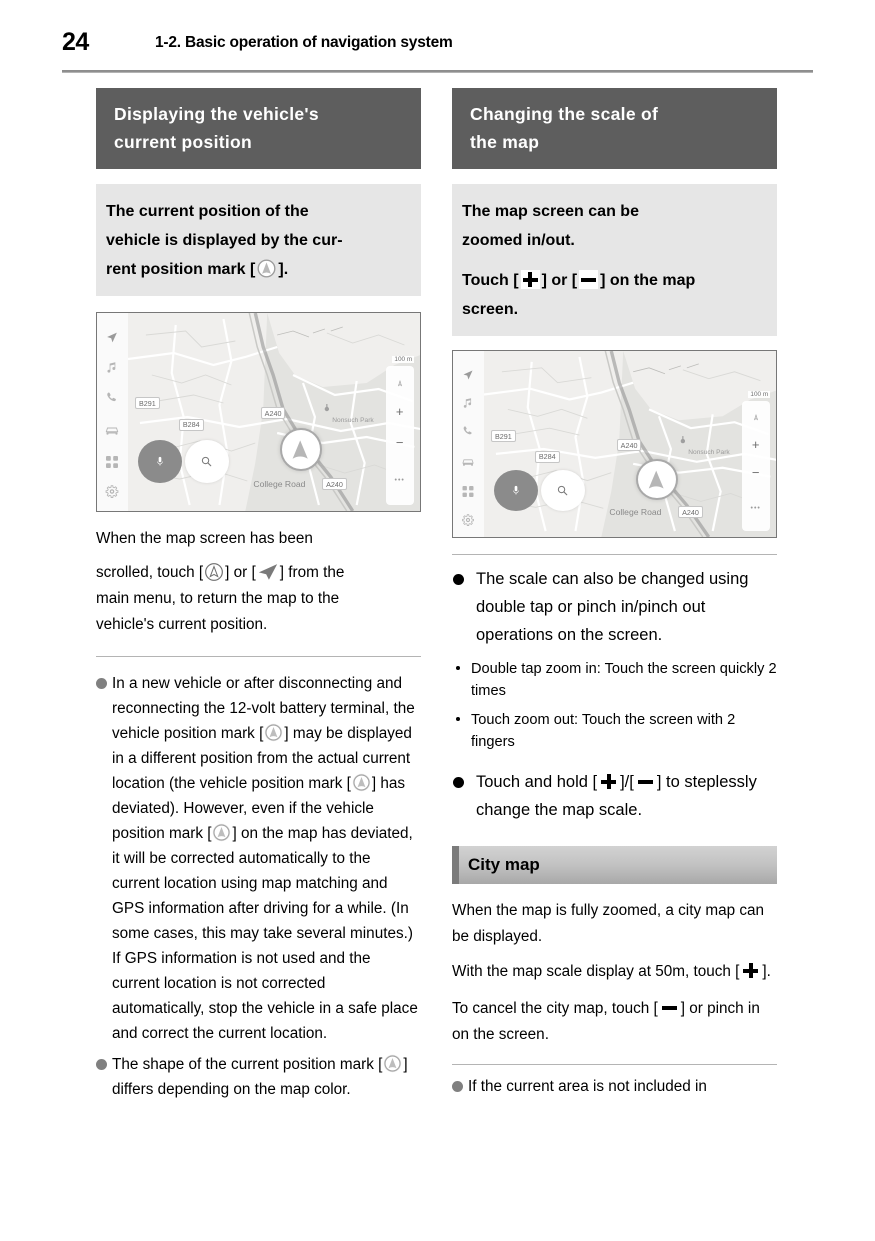 This screenshot has height=1241, width=875. What do you see at coordinates (648, 280) in the screenshot?
I see `map-statement-para2-c: ] on the map` at bounding box center [648, 280].